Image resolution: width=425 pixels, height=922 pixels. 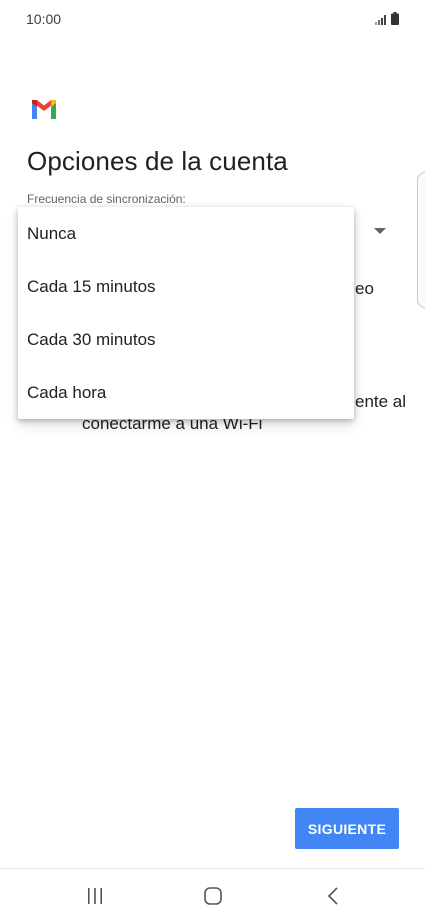 What do you see at coordinates (106, 199) in the screenshot?
I see `sync-frequency-label: Frecuencia de sincronización:` at bounding box center [106, 199].